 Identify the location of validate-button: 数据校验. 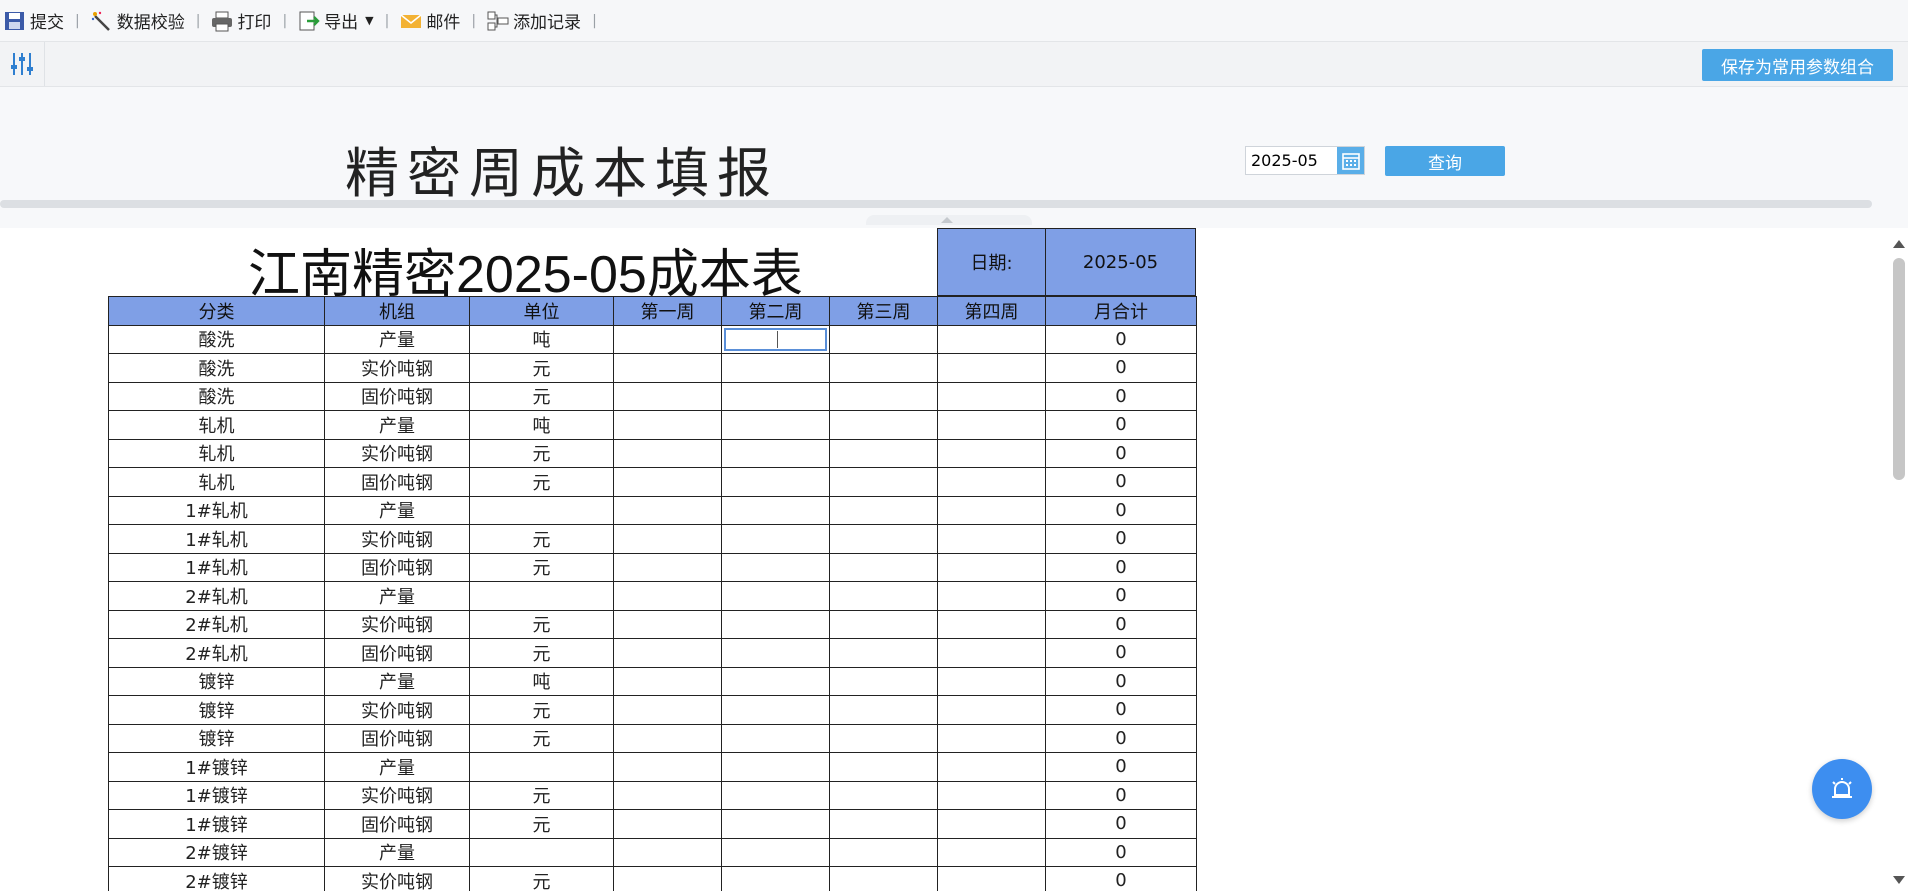
(138, 20).